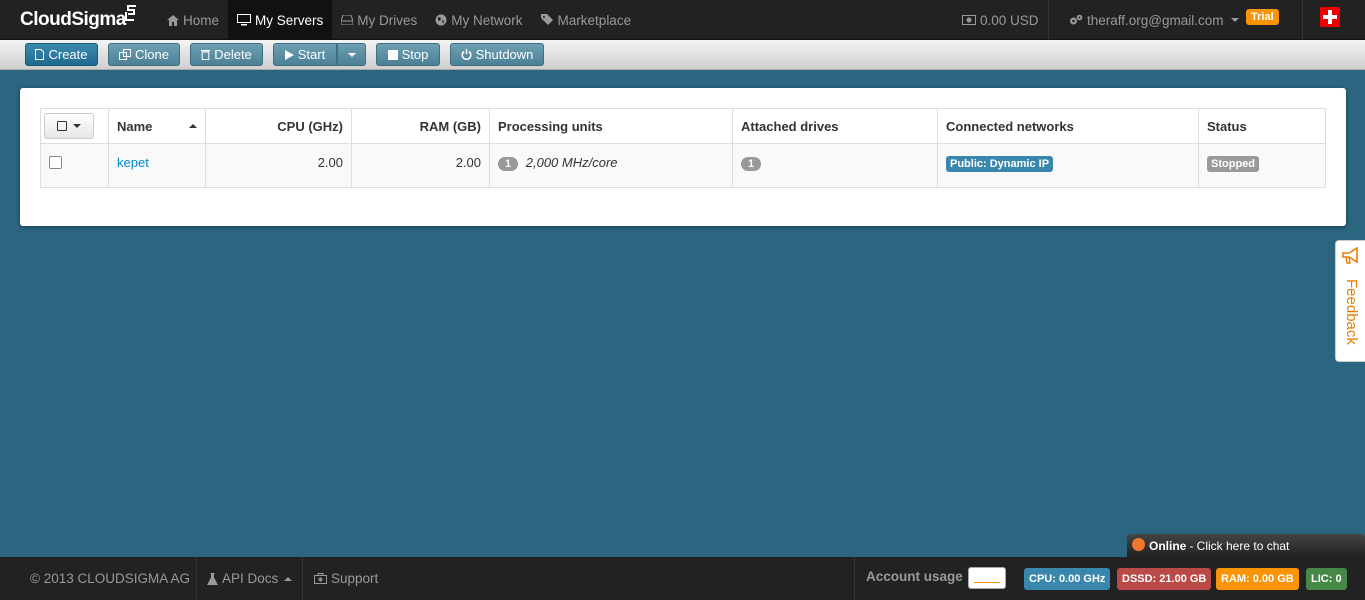 The image size is (1365, 600). What do you see at coordinates (311, 54) in the screenshot?
I see `start-label: Start` at bounding box center [311, 54].